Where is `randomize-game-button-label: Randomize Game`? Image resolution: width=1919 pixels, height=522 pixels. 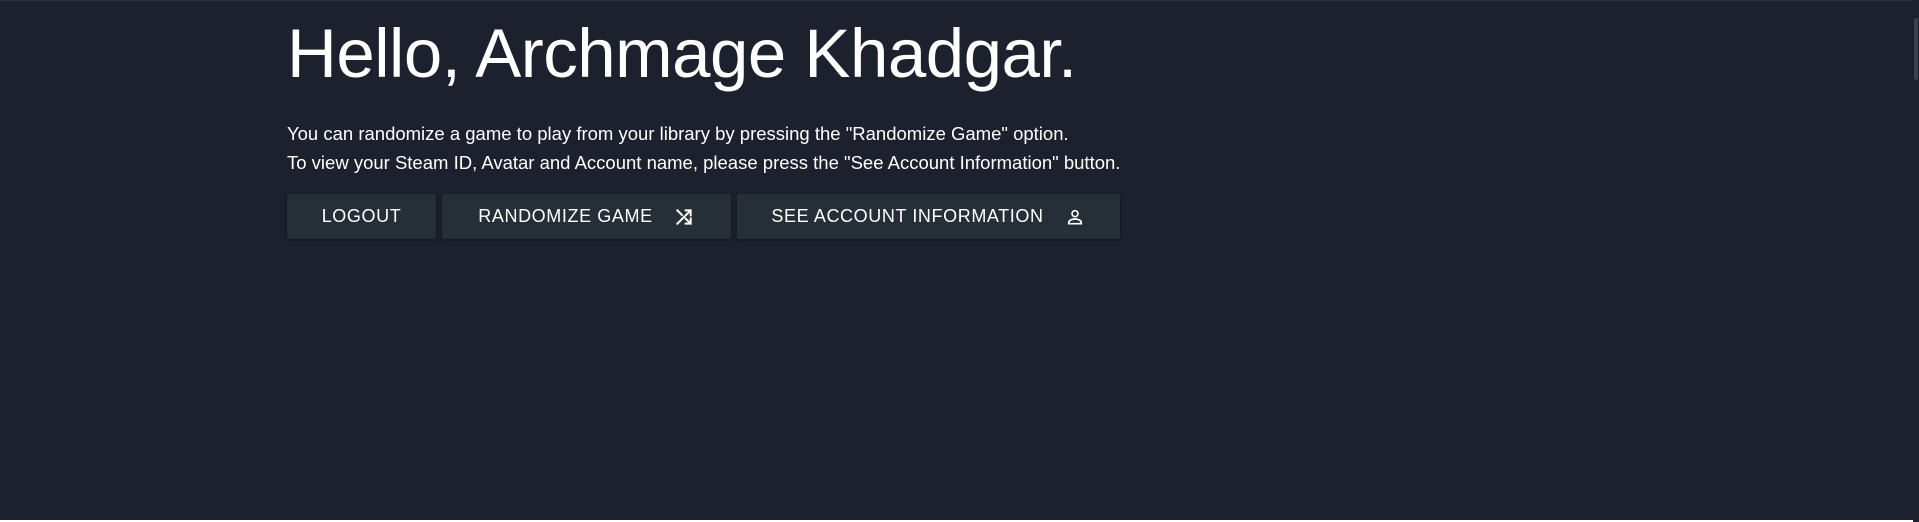 randomize-game-button-label: Randomize Game is located at coordinates (565, 216).